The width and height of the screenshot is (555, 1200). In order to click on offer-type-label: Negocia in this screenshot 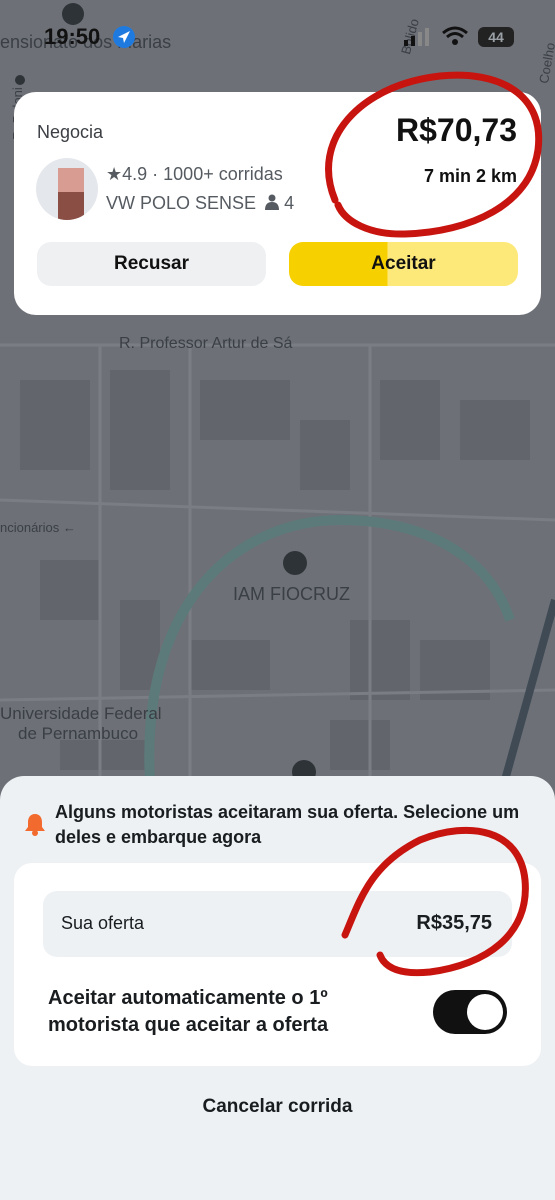, I will do `click(70, 132)`.